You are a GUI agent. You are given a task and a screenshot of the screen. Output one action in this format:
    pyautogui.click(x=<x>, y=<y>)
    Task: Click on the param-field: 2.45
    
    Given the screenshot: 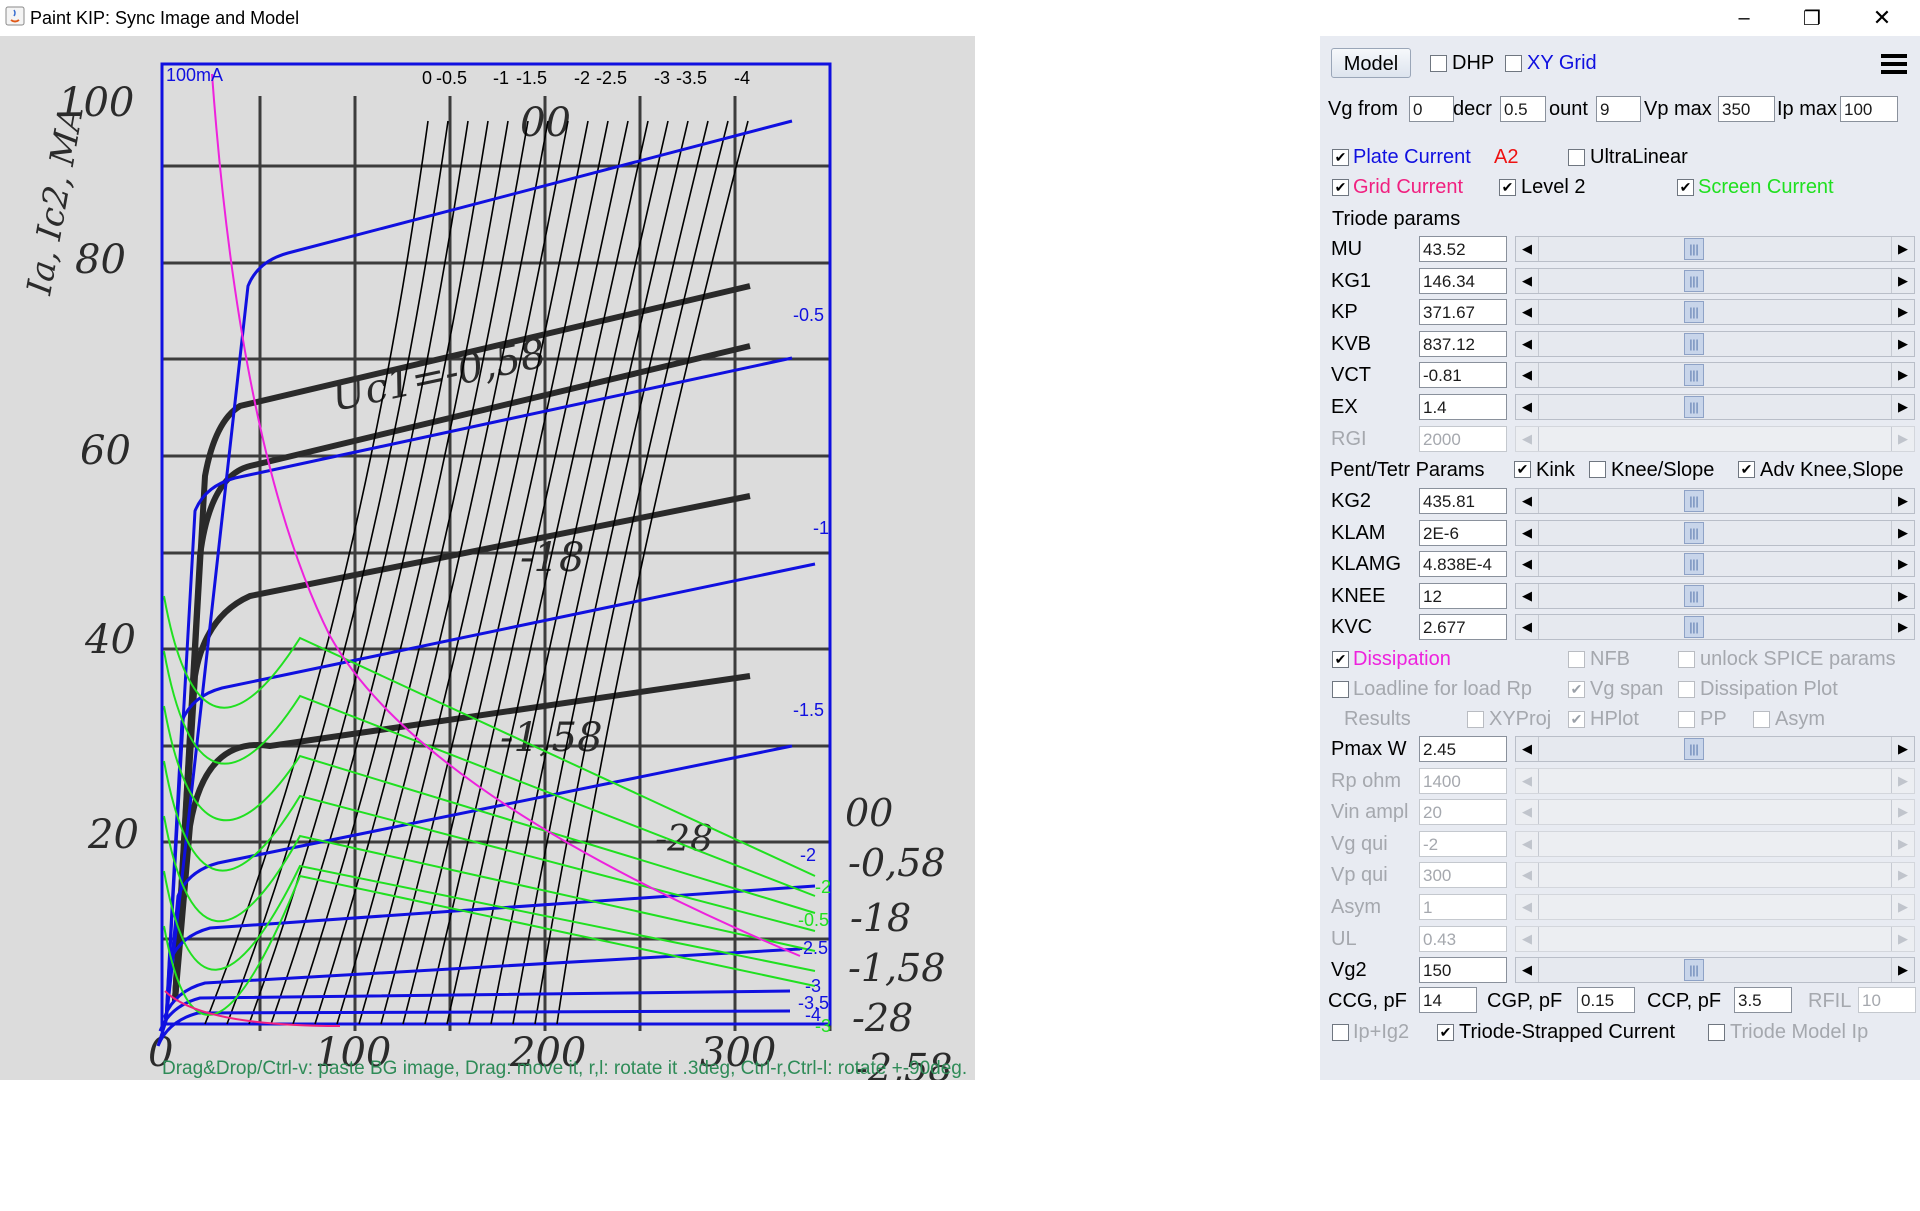 What is the action you would take?
    pyautogui.click(x=1463, y=749)
    